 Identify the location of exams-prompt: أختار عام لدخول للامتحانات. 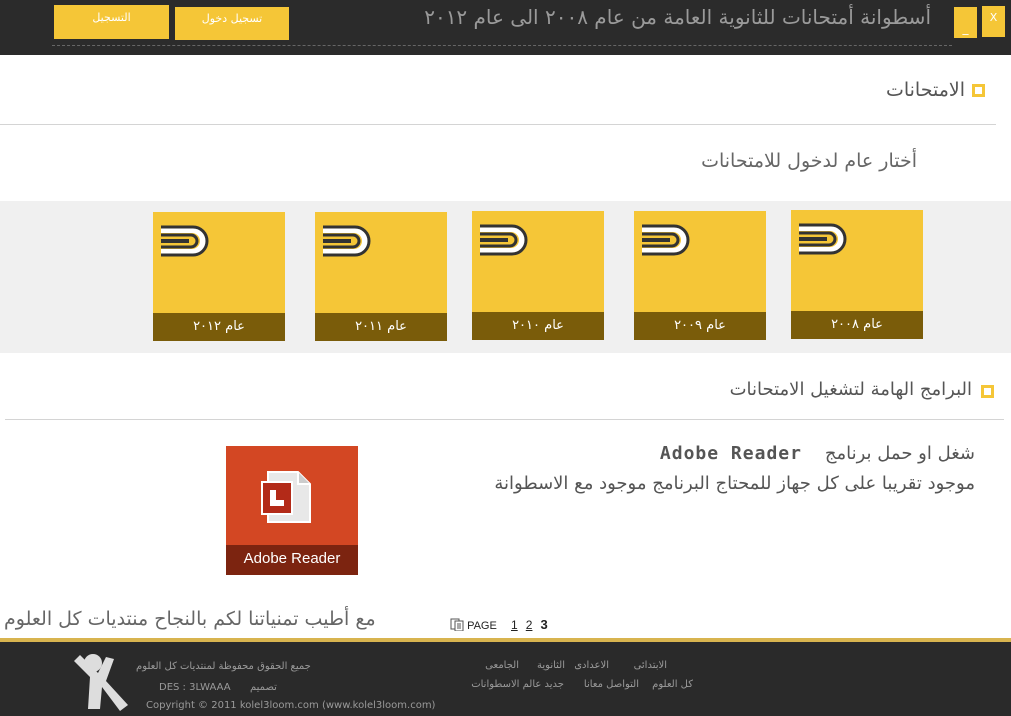
(809, 161).